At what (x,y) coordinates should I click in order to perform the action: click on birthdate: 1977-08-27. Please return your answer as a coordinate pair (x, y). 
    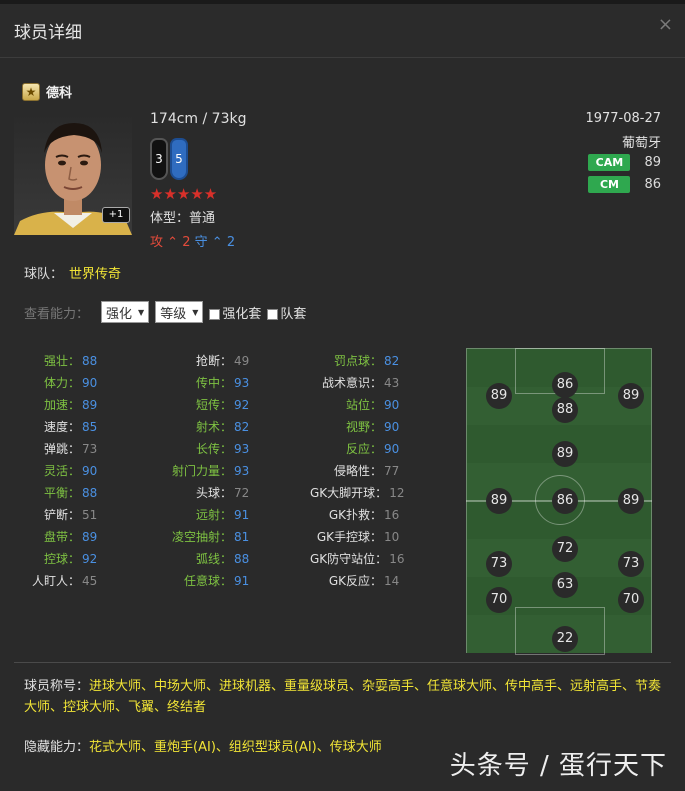
    Looking at the image, I should click on (623, 118).